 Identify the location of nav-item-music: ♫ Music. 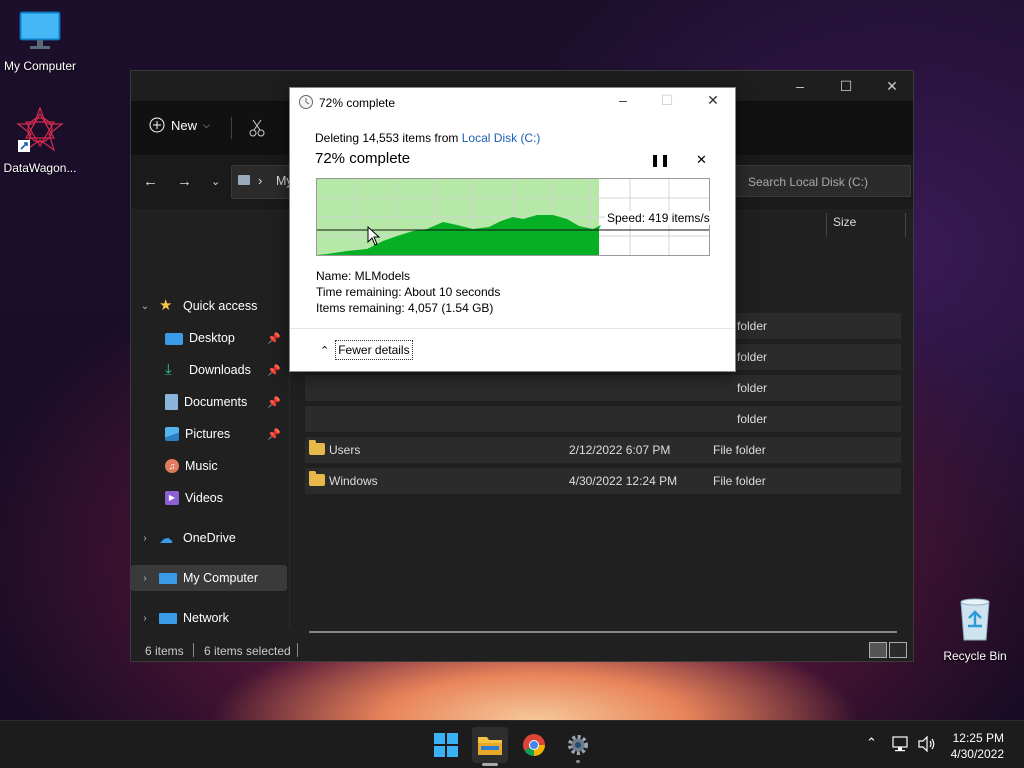
(209, 466).